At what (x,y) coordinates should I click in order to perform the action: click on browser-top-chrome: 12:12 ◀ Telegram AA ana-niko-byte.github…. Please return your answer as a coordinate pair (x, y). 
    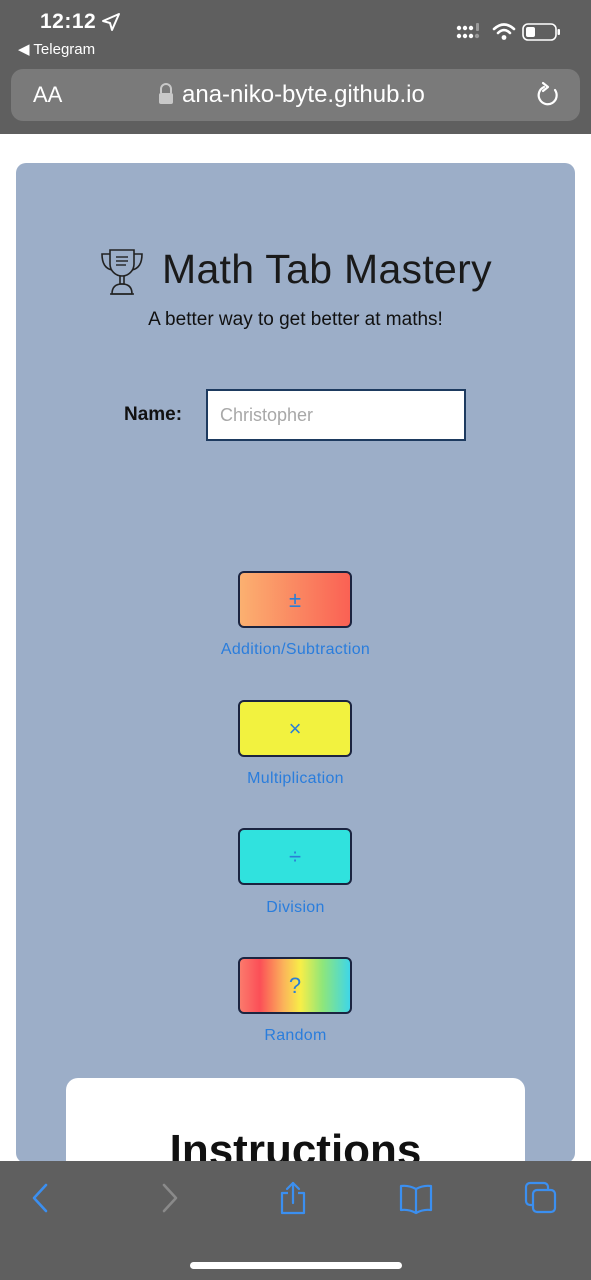
    Looking at the image, I should click on (295, 67).